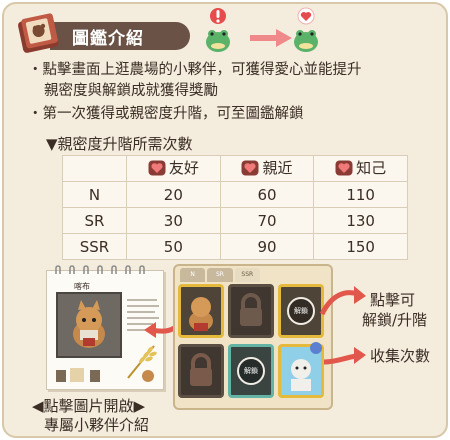 Image resolution: width=450 pixels, height=440 pixels. What do you see at coordinates (82, 286) in the screenshot?
I see `companion-name: 喀布` at bounding box center [82, 286].